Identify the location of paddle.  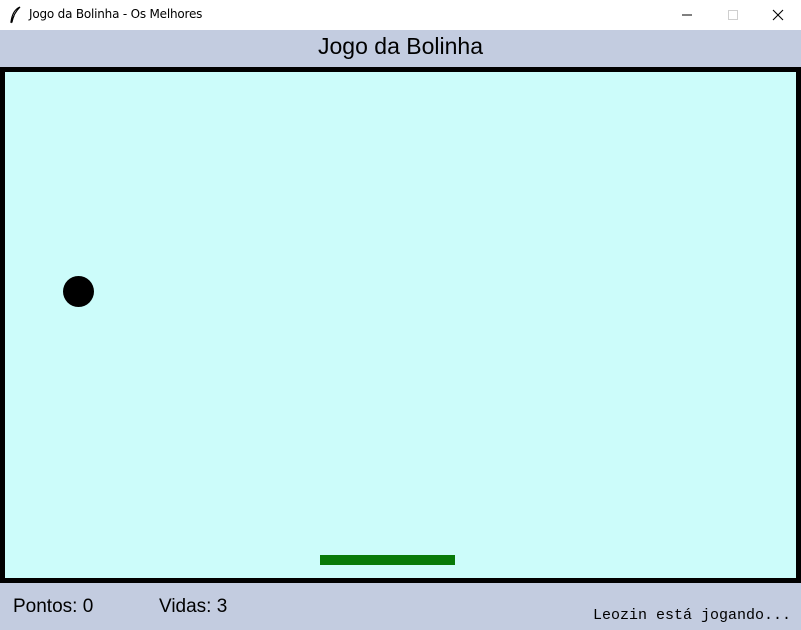
(387, 560).